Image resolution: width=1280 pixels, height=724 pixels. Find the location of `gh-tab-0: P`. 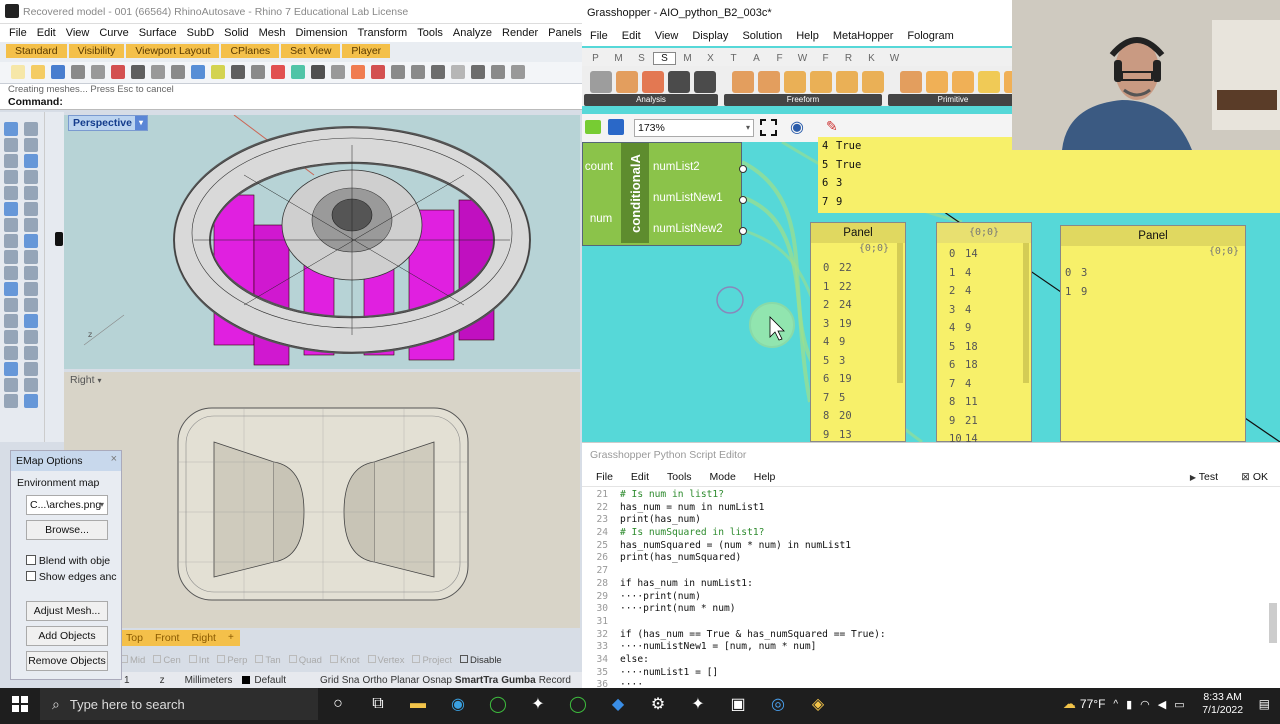

gh-tab-0: P is located at coordinates (595, 58).